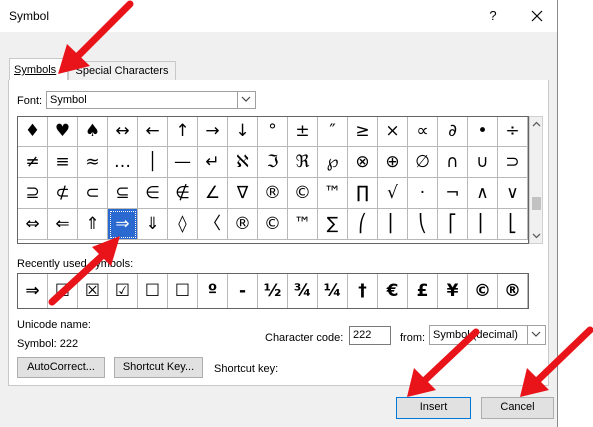  What do you see at coordinates (213, 224) in the screenshot?
I see `symbol-cell: 〈` at bounding box center [213, 224].